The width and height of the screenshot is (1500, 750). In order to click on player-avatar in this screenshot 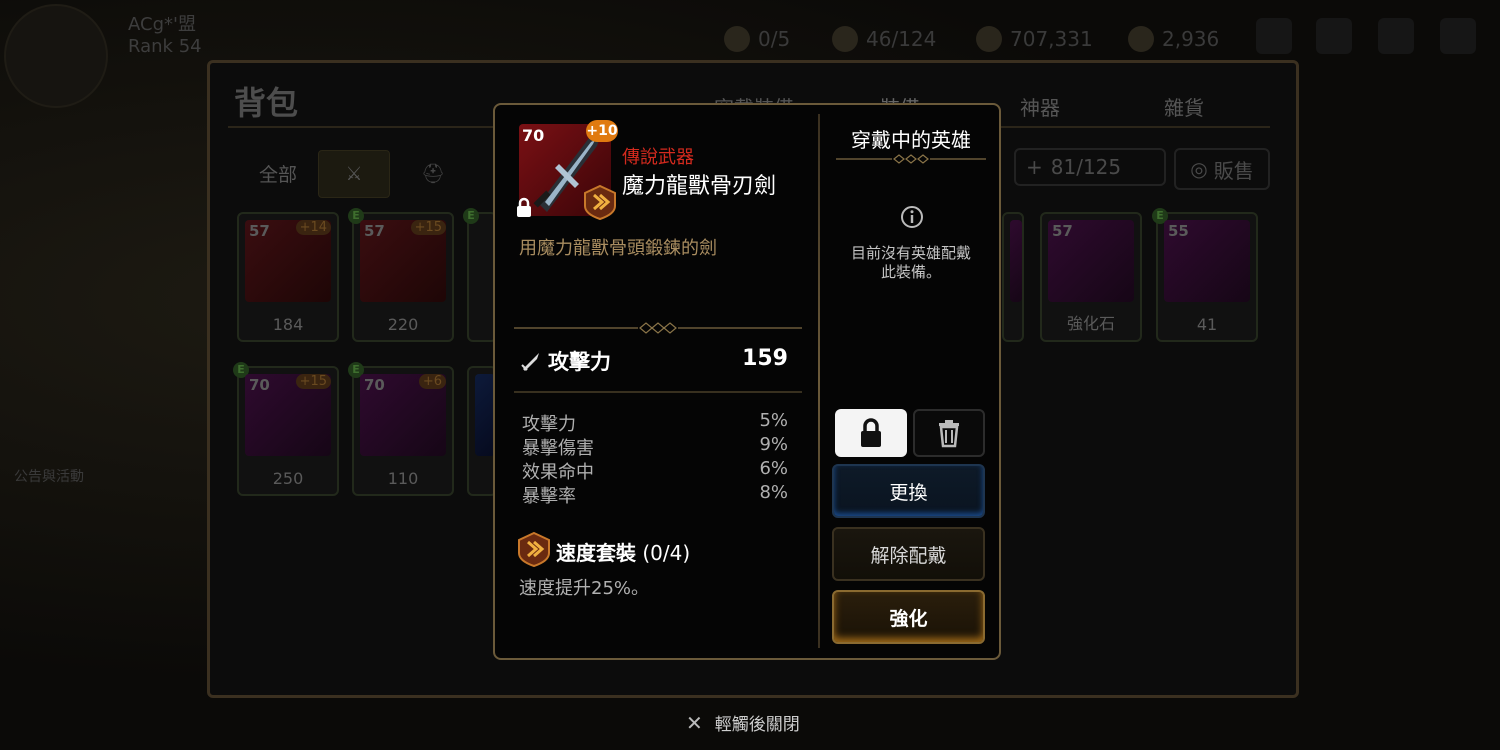, I will do `click(56, 56)`.